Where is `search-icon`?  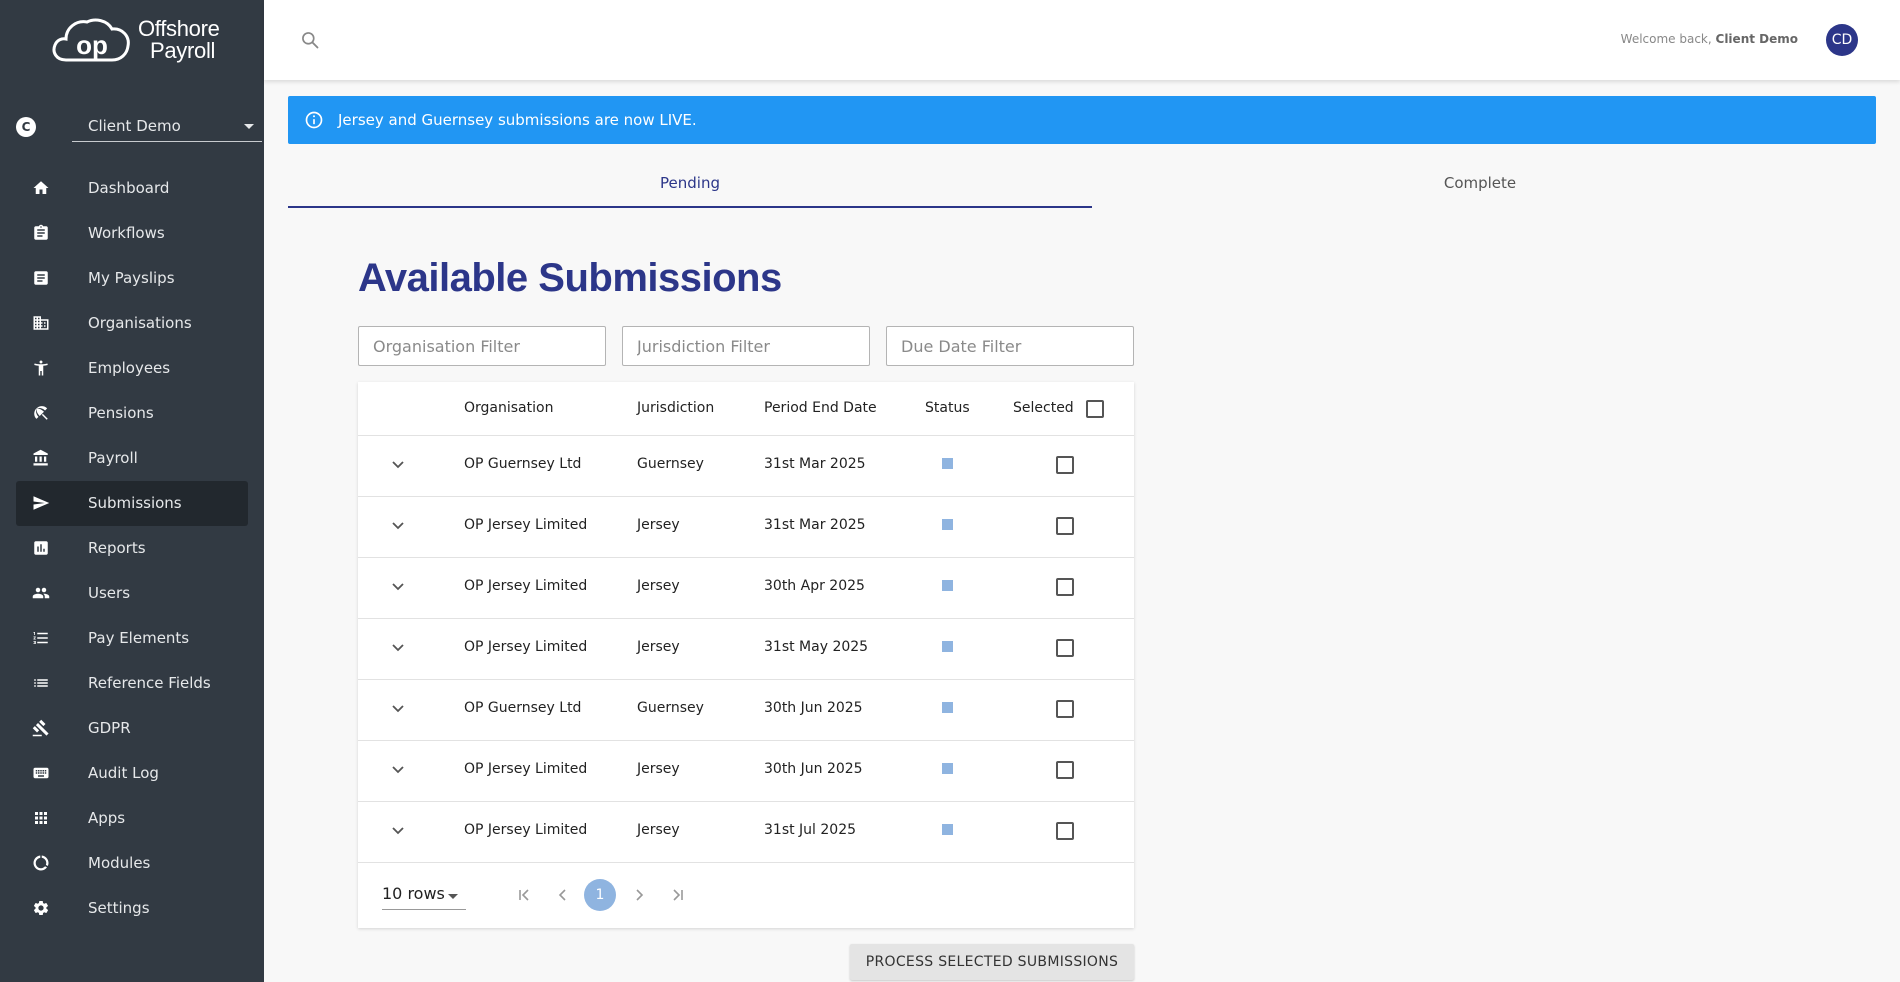 search-icon is located at coordinates (310, 40).